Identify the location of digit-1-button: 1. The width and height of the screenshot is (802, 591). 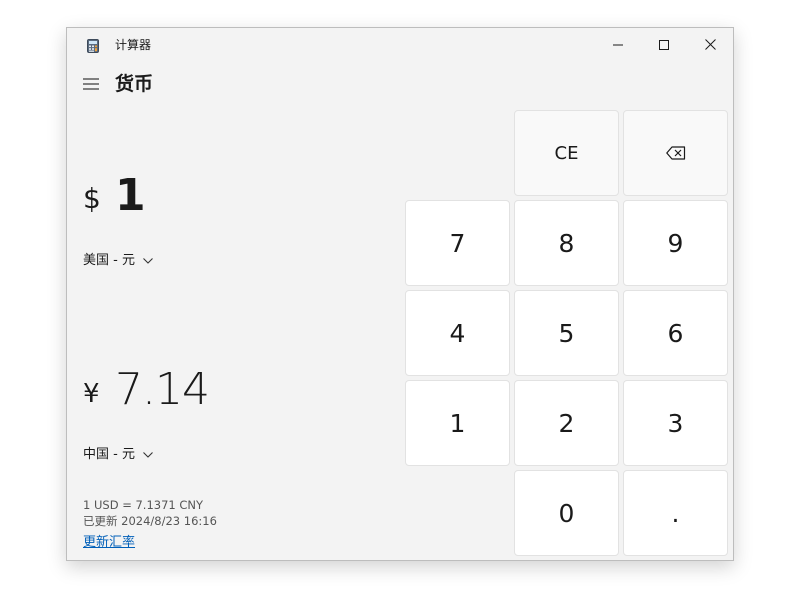
(457, 423).